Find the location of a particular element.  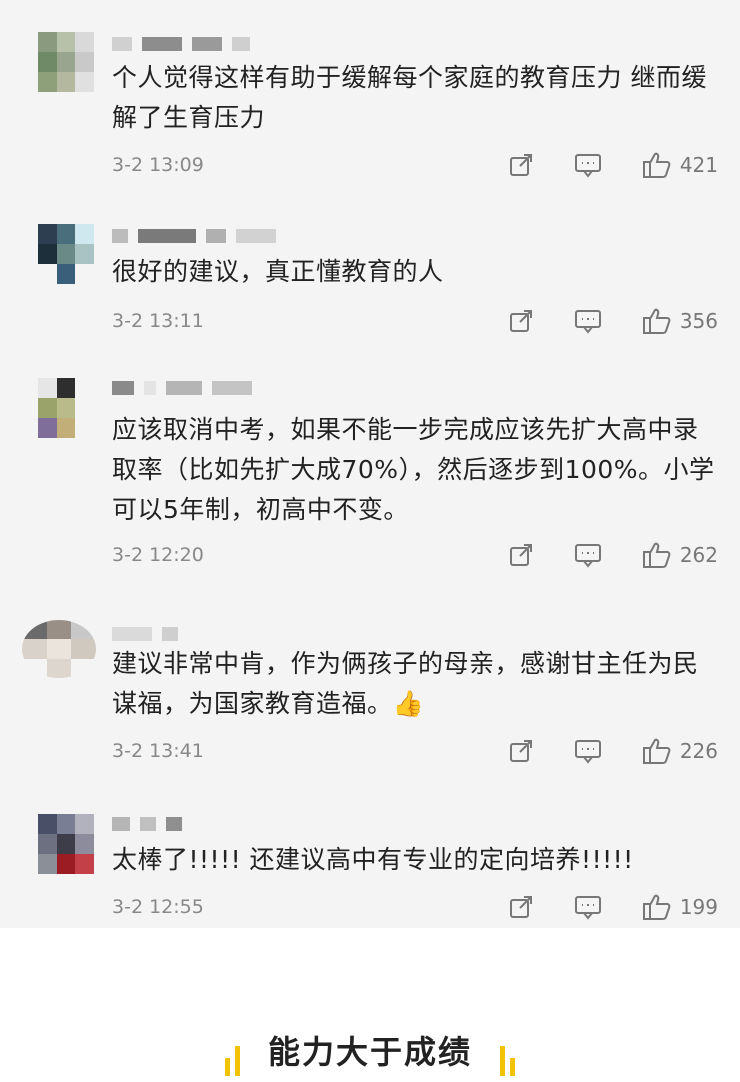

like-count: 199 is located at coordinates (698, 907).